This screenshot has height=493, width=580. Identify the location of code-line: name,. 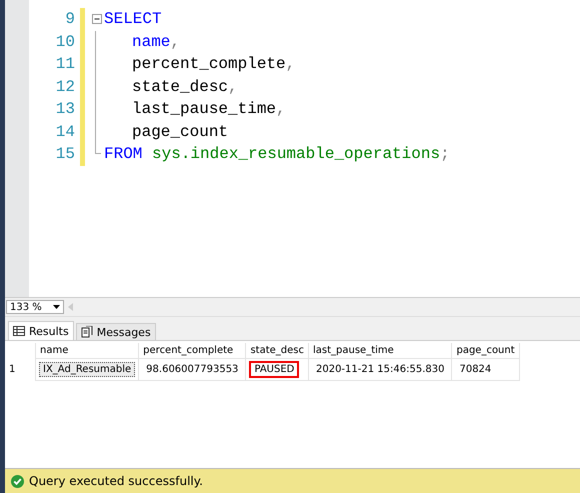
(155, 41).